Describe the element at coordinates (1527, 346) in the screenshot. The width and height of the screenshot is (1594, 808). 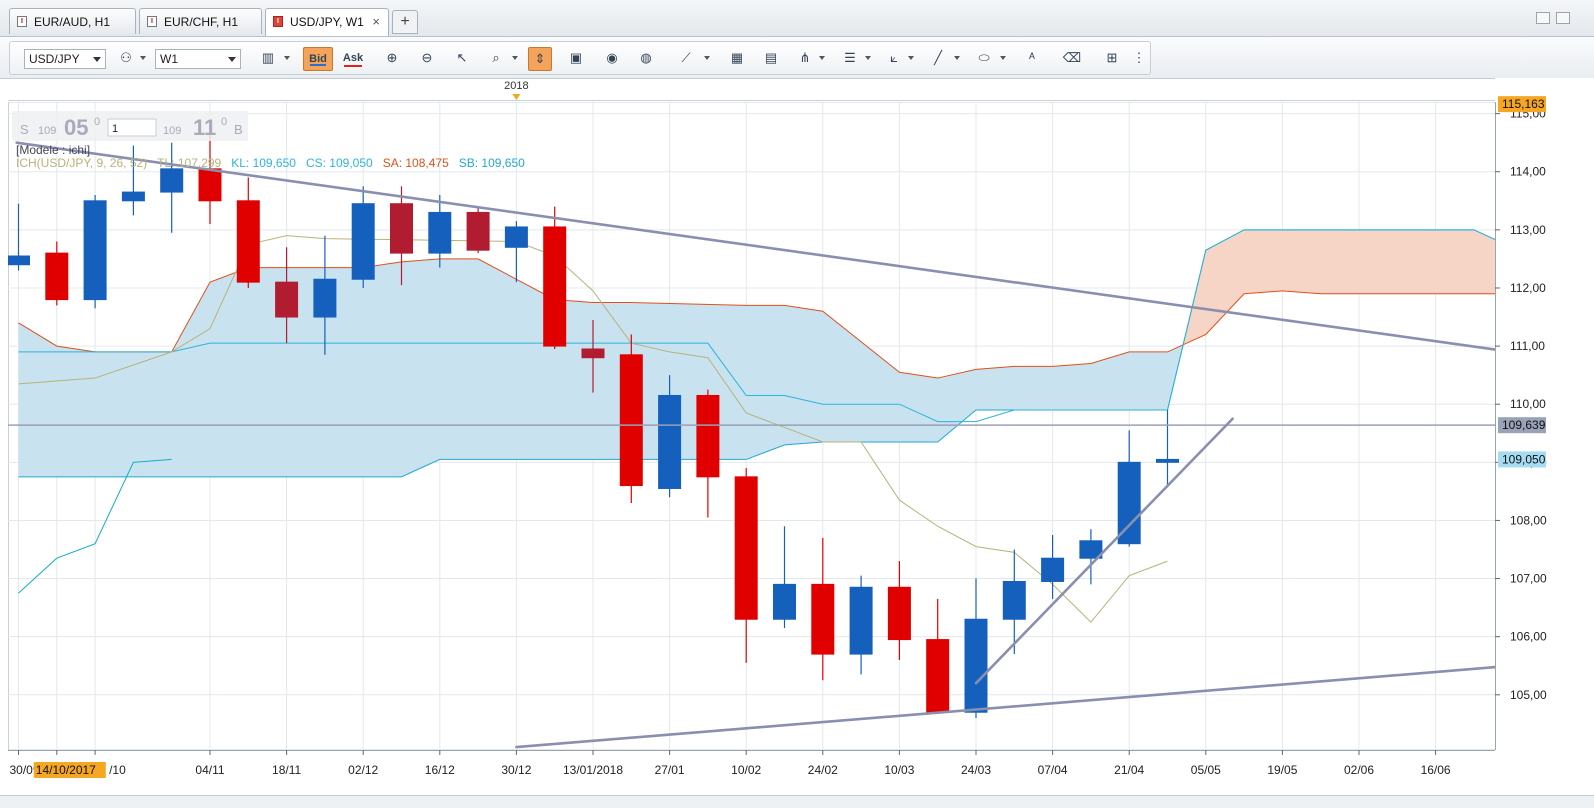
I see `y-tick-label: 111,00` at that location.